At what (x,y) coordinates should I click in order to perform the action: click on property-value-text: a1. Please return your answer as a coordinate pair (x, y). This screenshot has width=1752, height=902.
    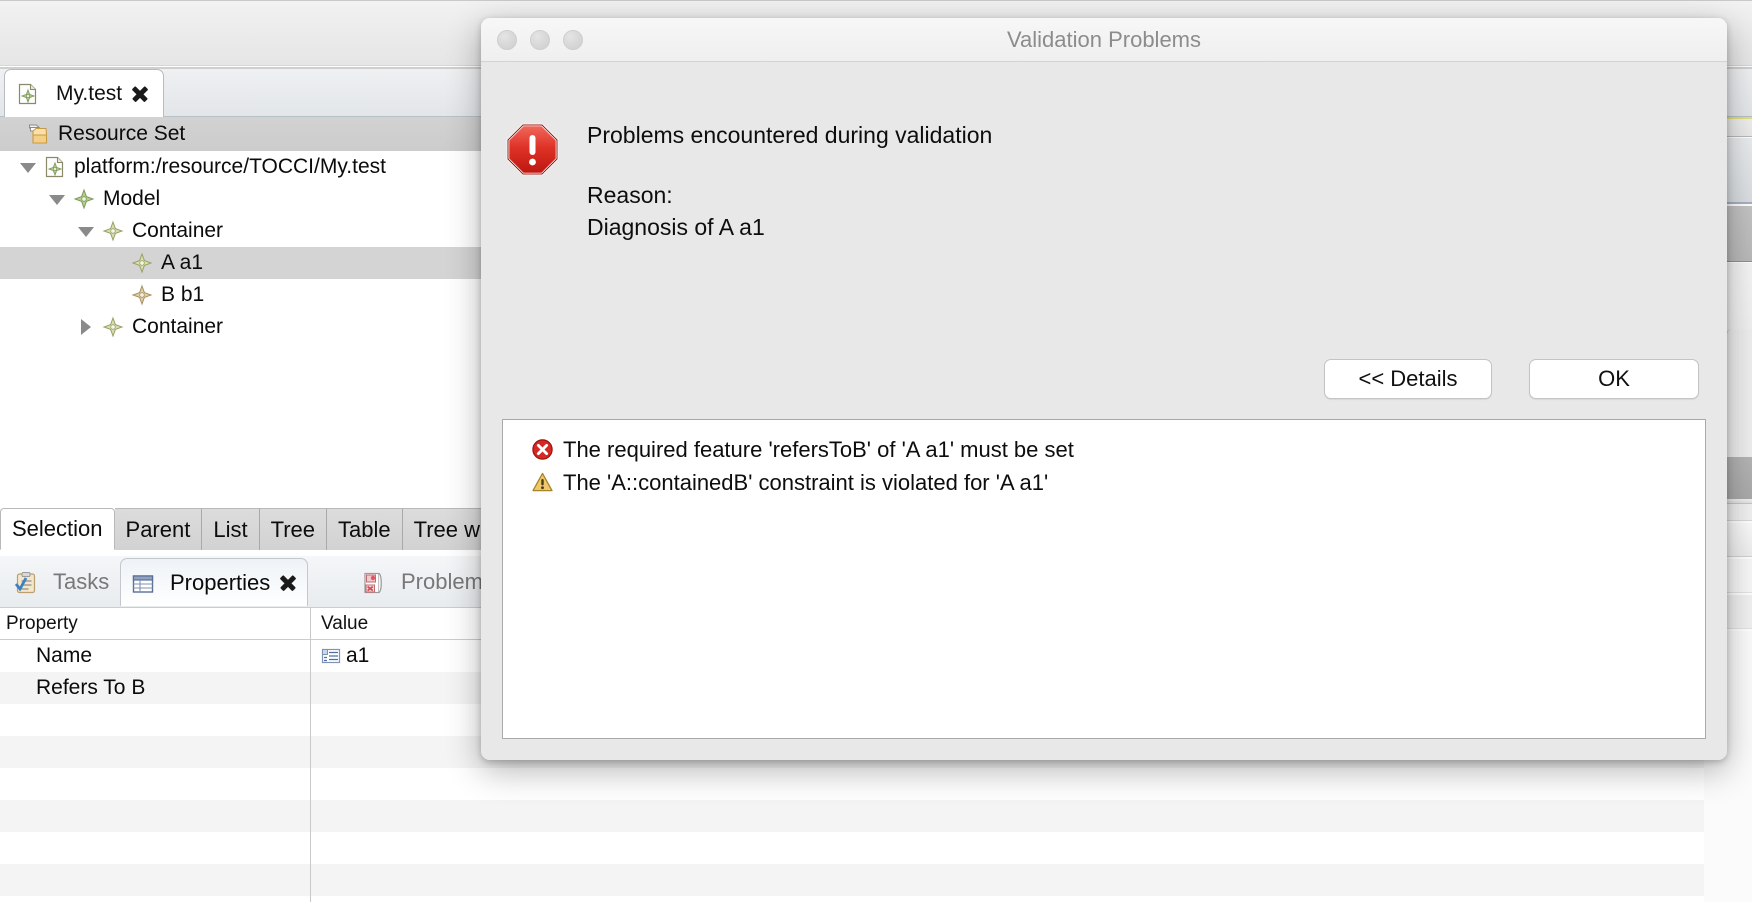
    Looking at the image, I should click on (358, 655).